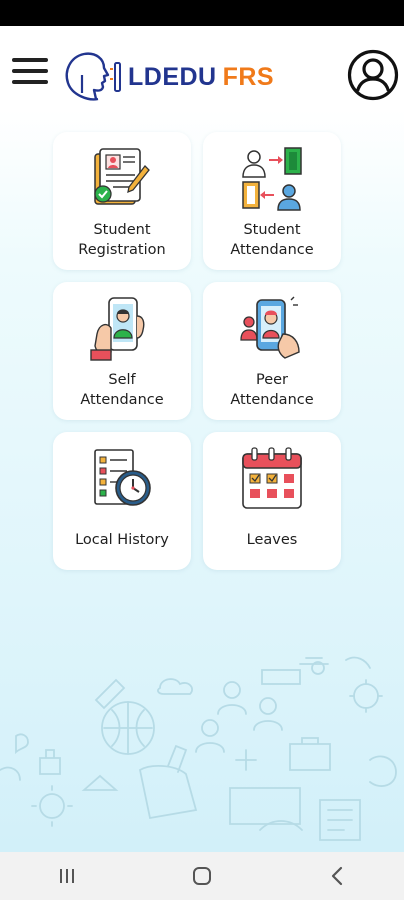 This screenshot has width=404, height=900. I want to click on self-attendance-phone-icon, so click(117, 329).